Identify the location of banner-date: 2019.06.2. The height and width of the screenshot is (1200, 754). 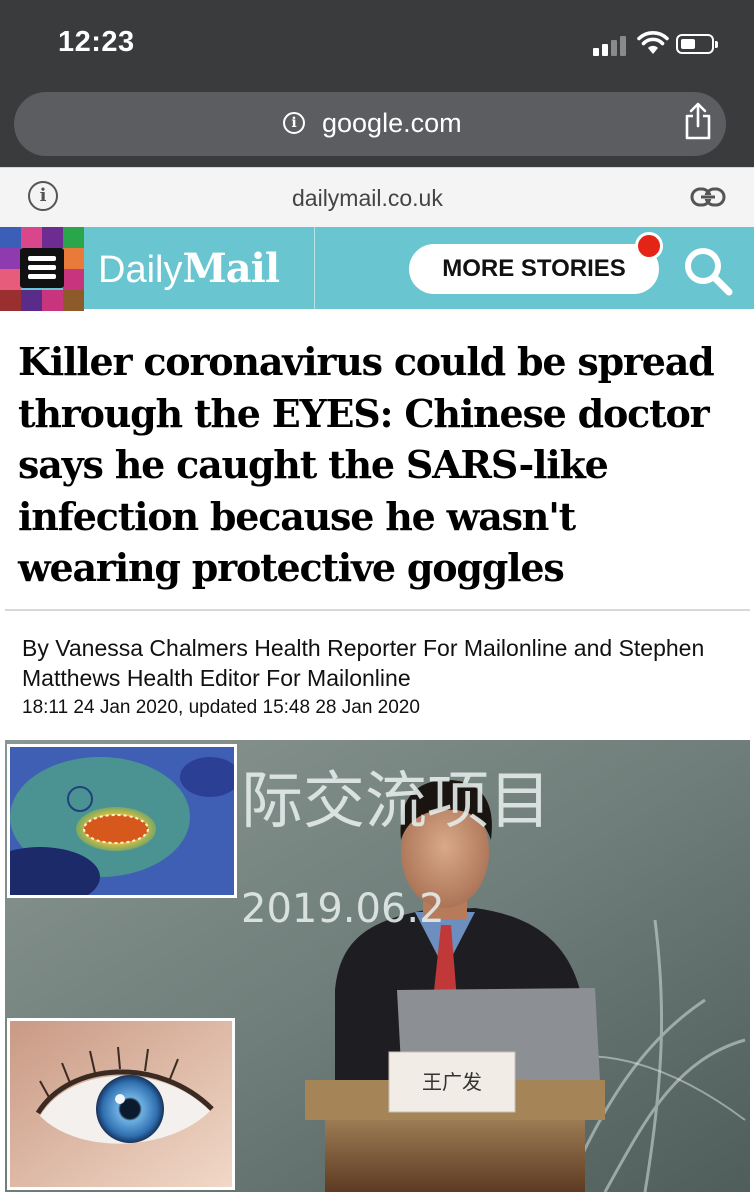
(343, 909).